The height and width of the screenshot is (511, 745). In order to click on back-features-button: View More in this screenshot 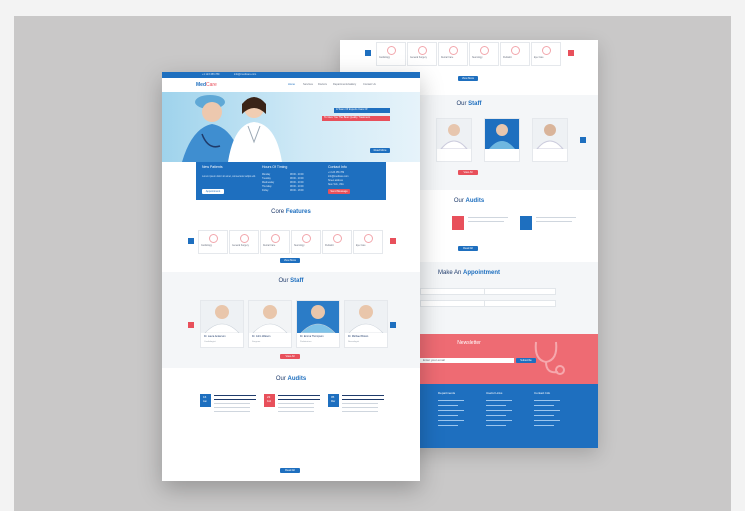, I will do `click(468, 78)`.